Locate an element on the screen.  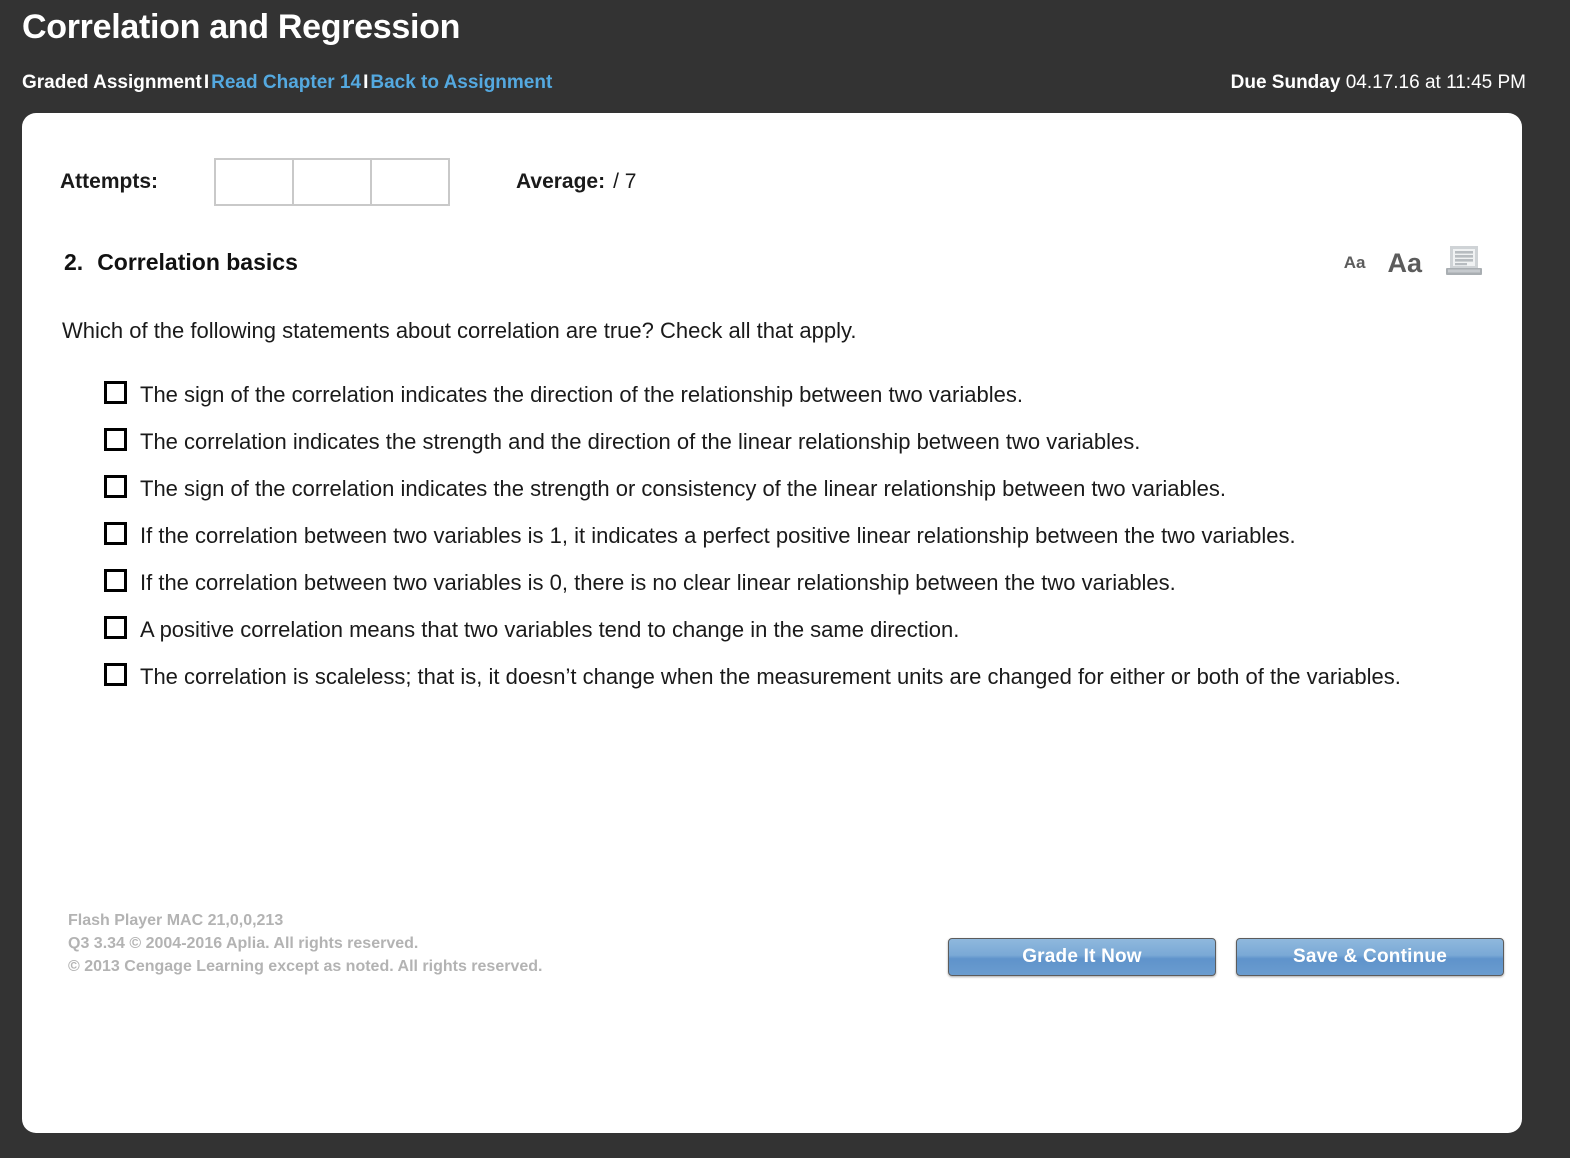
question-heading: 2. Correlation basics is located at coordinates (181, 262).